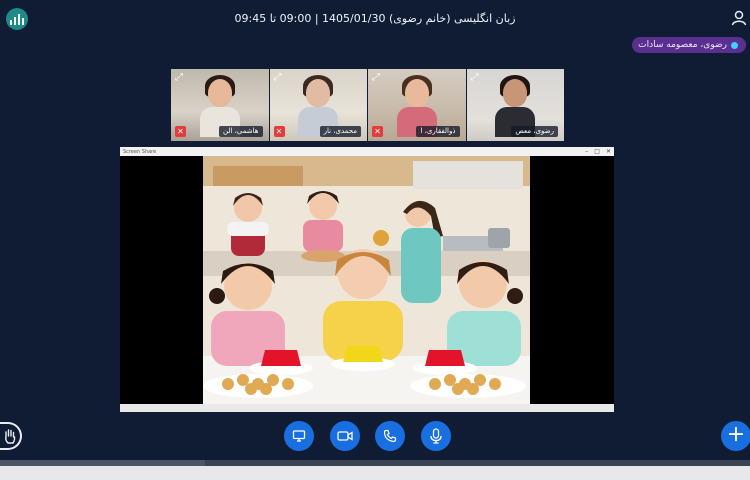  What do you see at coordinates (587, 151) in the screenshot?
I see `minimize-icon: –` at bounding box center [587, 151].